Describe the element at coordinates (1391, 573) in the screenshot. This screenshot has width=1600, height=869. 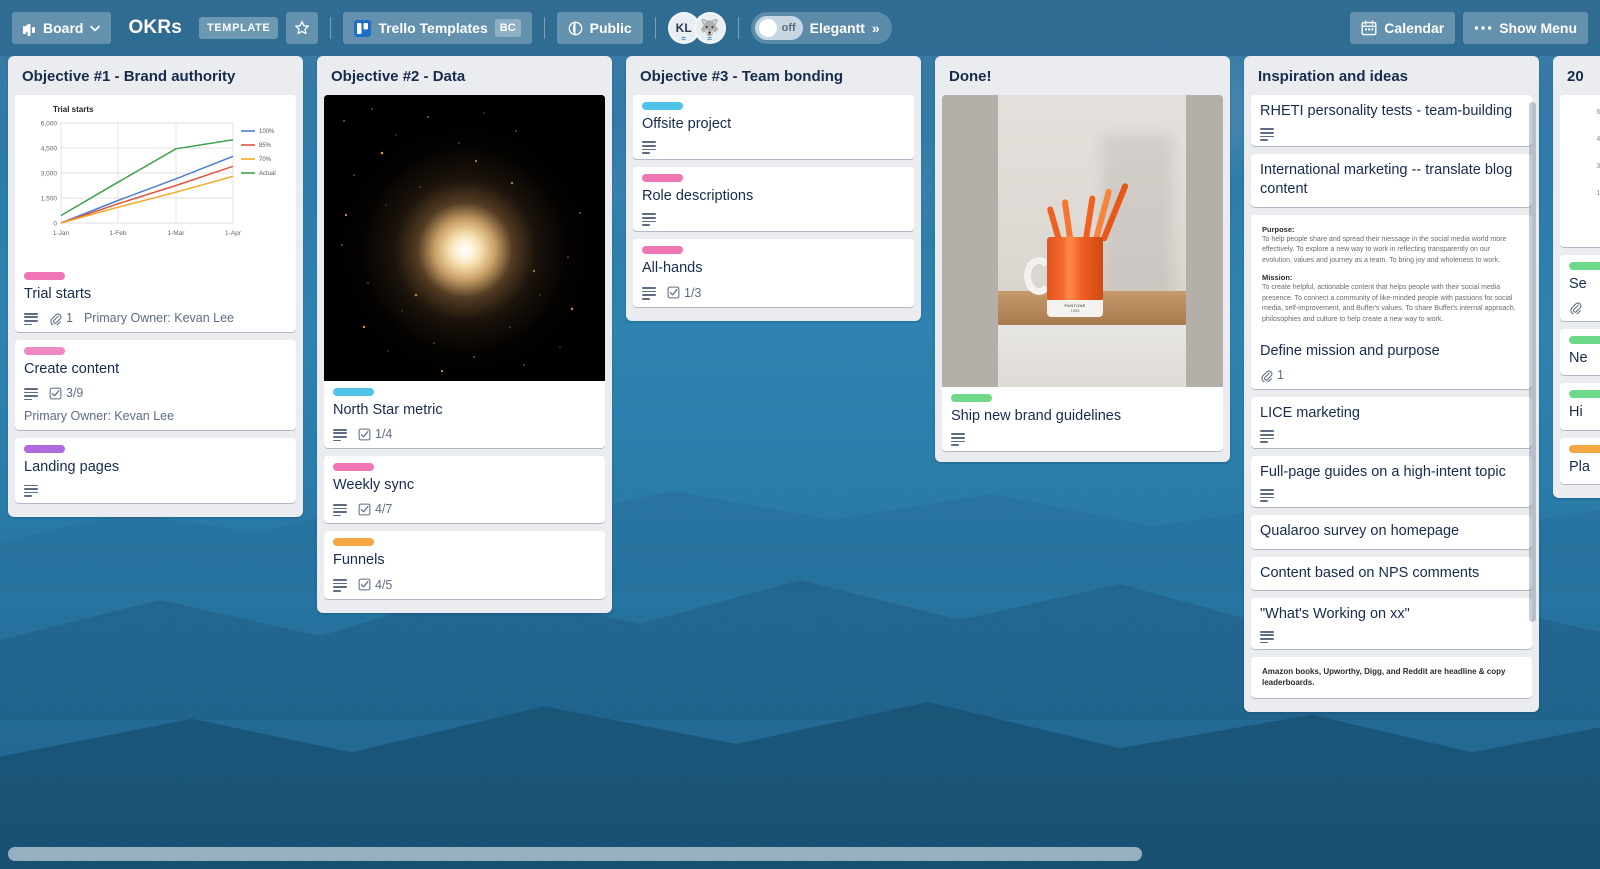
I see `card-content-nps-comments: Content based on NPS comments` at that location.